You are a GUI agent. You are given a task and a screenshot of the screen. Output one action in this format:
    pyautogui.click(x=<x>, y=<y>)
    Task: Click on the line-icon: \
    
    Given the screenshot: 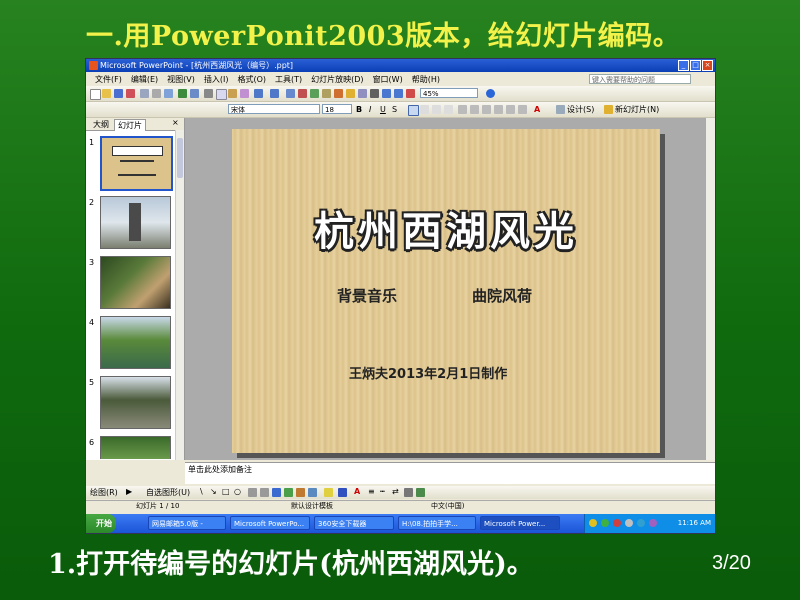 What is the action you would take?
    pyautogui.click(x=201, y=491)
    